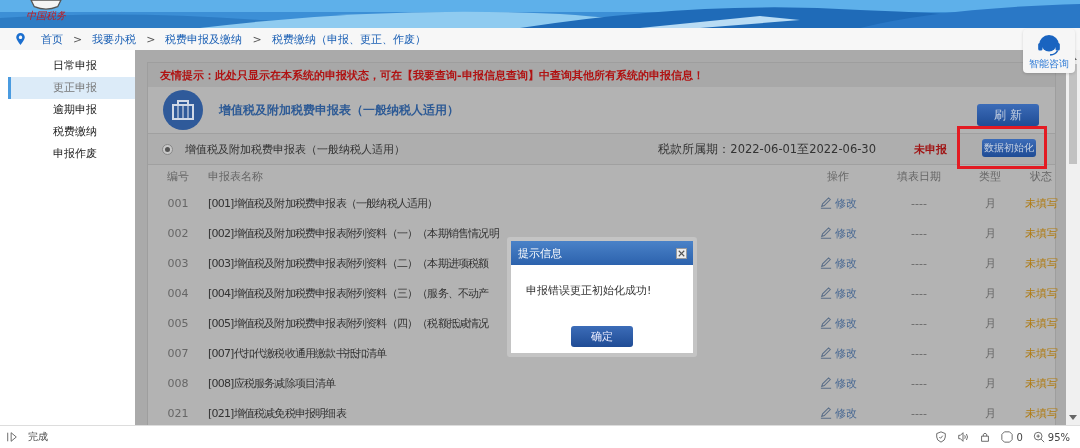 This screenshot has width=1080, height=448. What do you see at coordinates (178, 293) in the screenshot?
I see `table-cell-text: 004` at bounding box center [178, 293].